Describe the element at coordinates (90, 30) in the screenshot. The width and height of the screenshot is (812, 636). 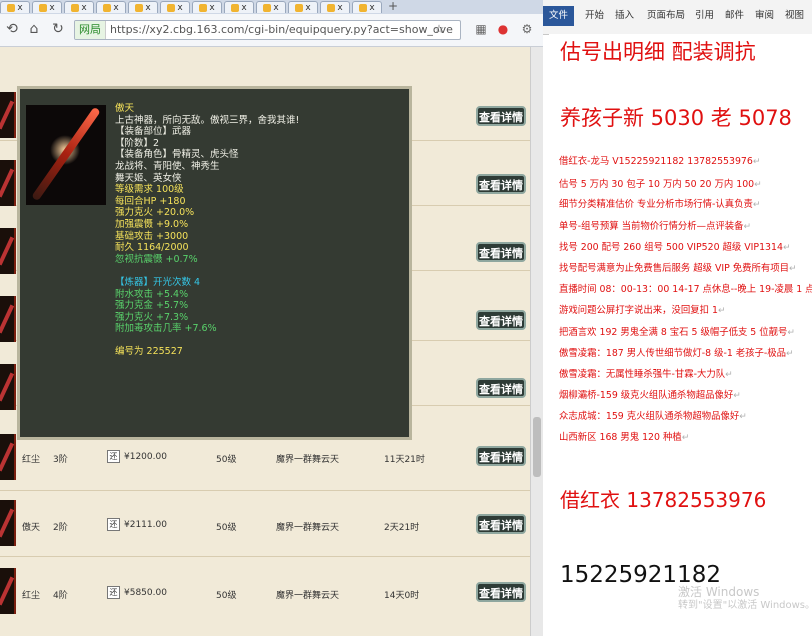
I see `site-badge: 网局` at that location.